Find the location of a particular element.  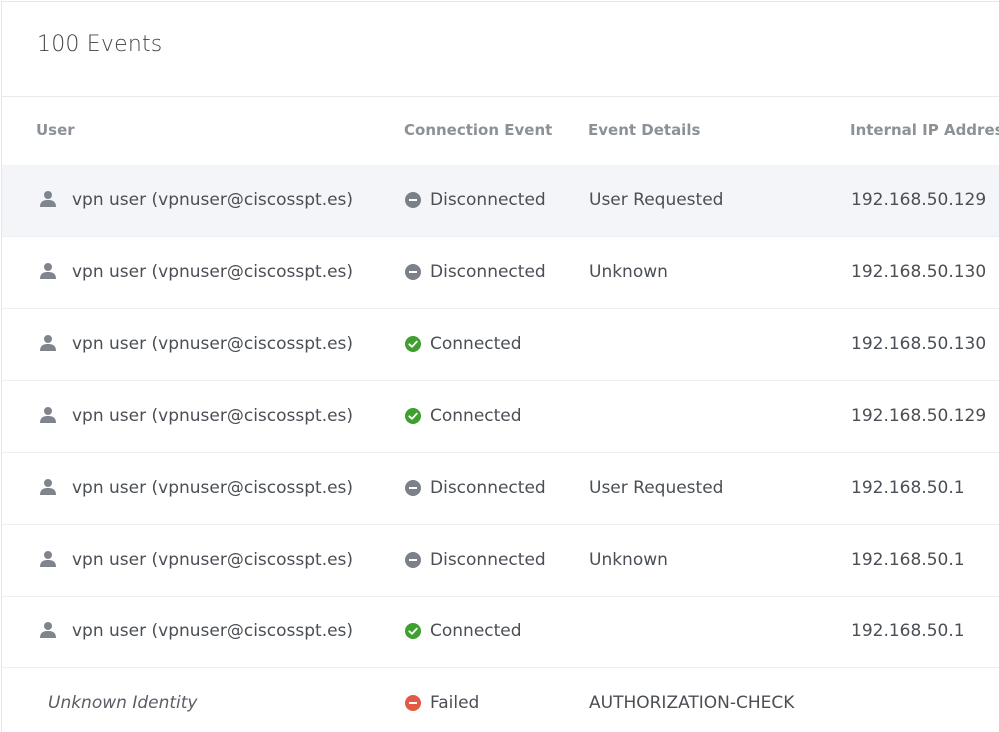

connection-event-cell: Failed is located at coordinates (455, 703).